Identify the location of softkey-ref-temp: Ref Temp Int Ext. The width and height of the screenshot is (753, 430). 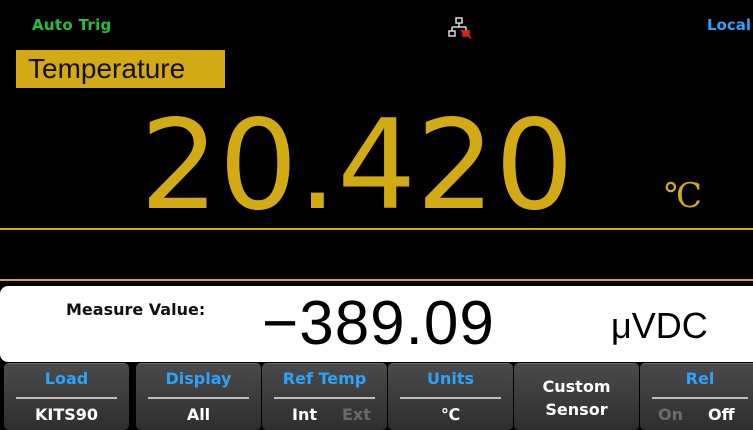
(324, 396).